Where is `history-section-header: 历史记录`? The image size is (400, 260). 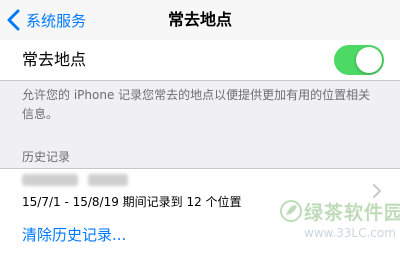
history-section-header: 历史记录 is located at coordinates (46, 157).